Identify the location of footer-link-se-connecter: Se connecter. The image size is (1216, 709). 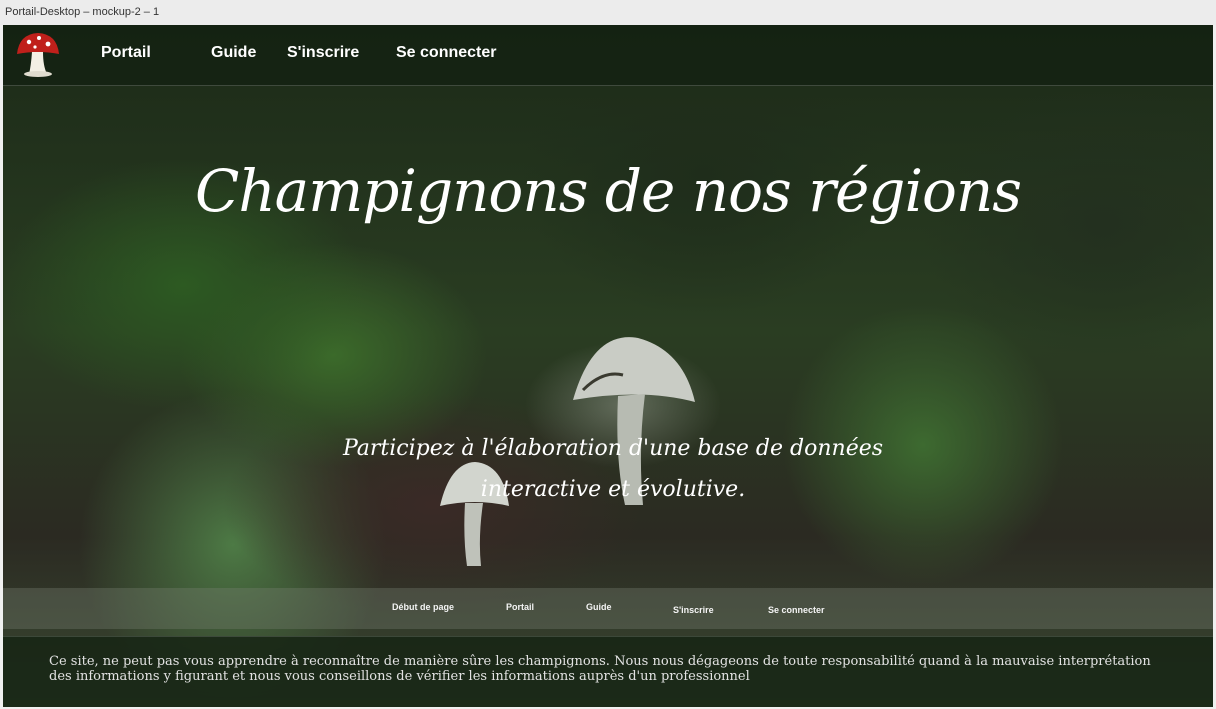
(796, 610).